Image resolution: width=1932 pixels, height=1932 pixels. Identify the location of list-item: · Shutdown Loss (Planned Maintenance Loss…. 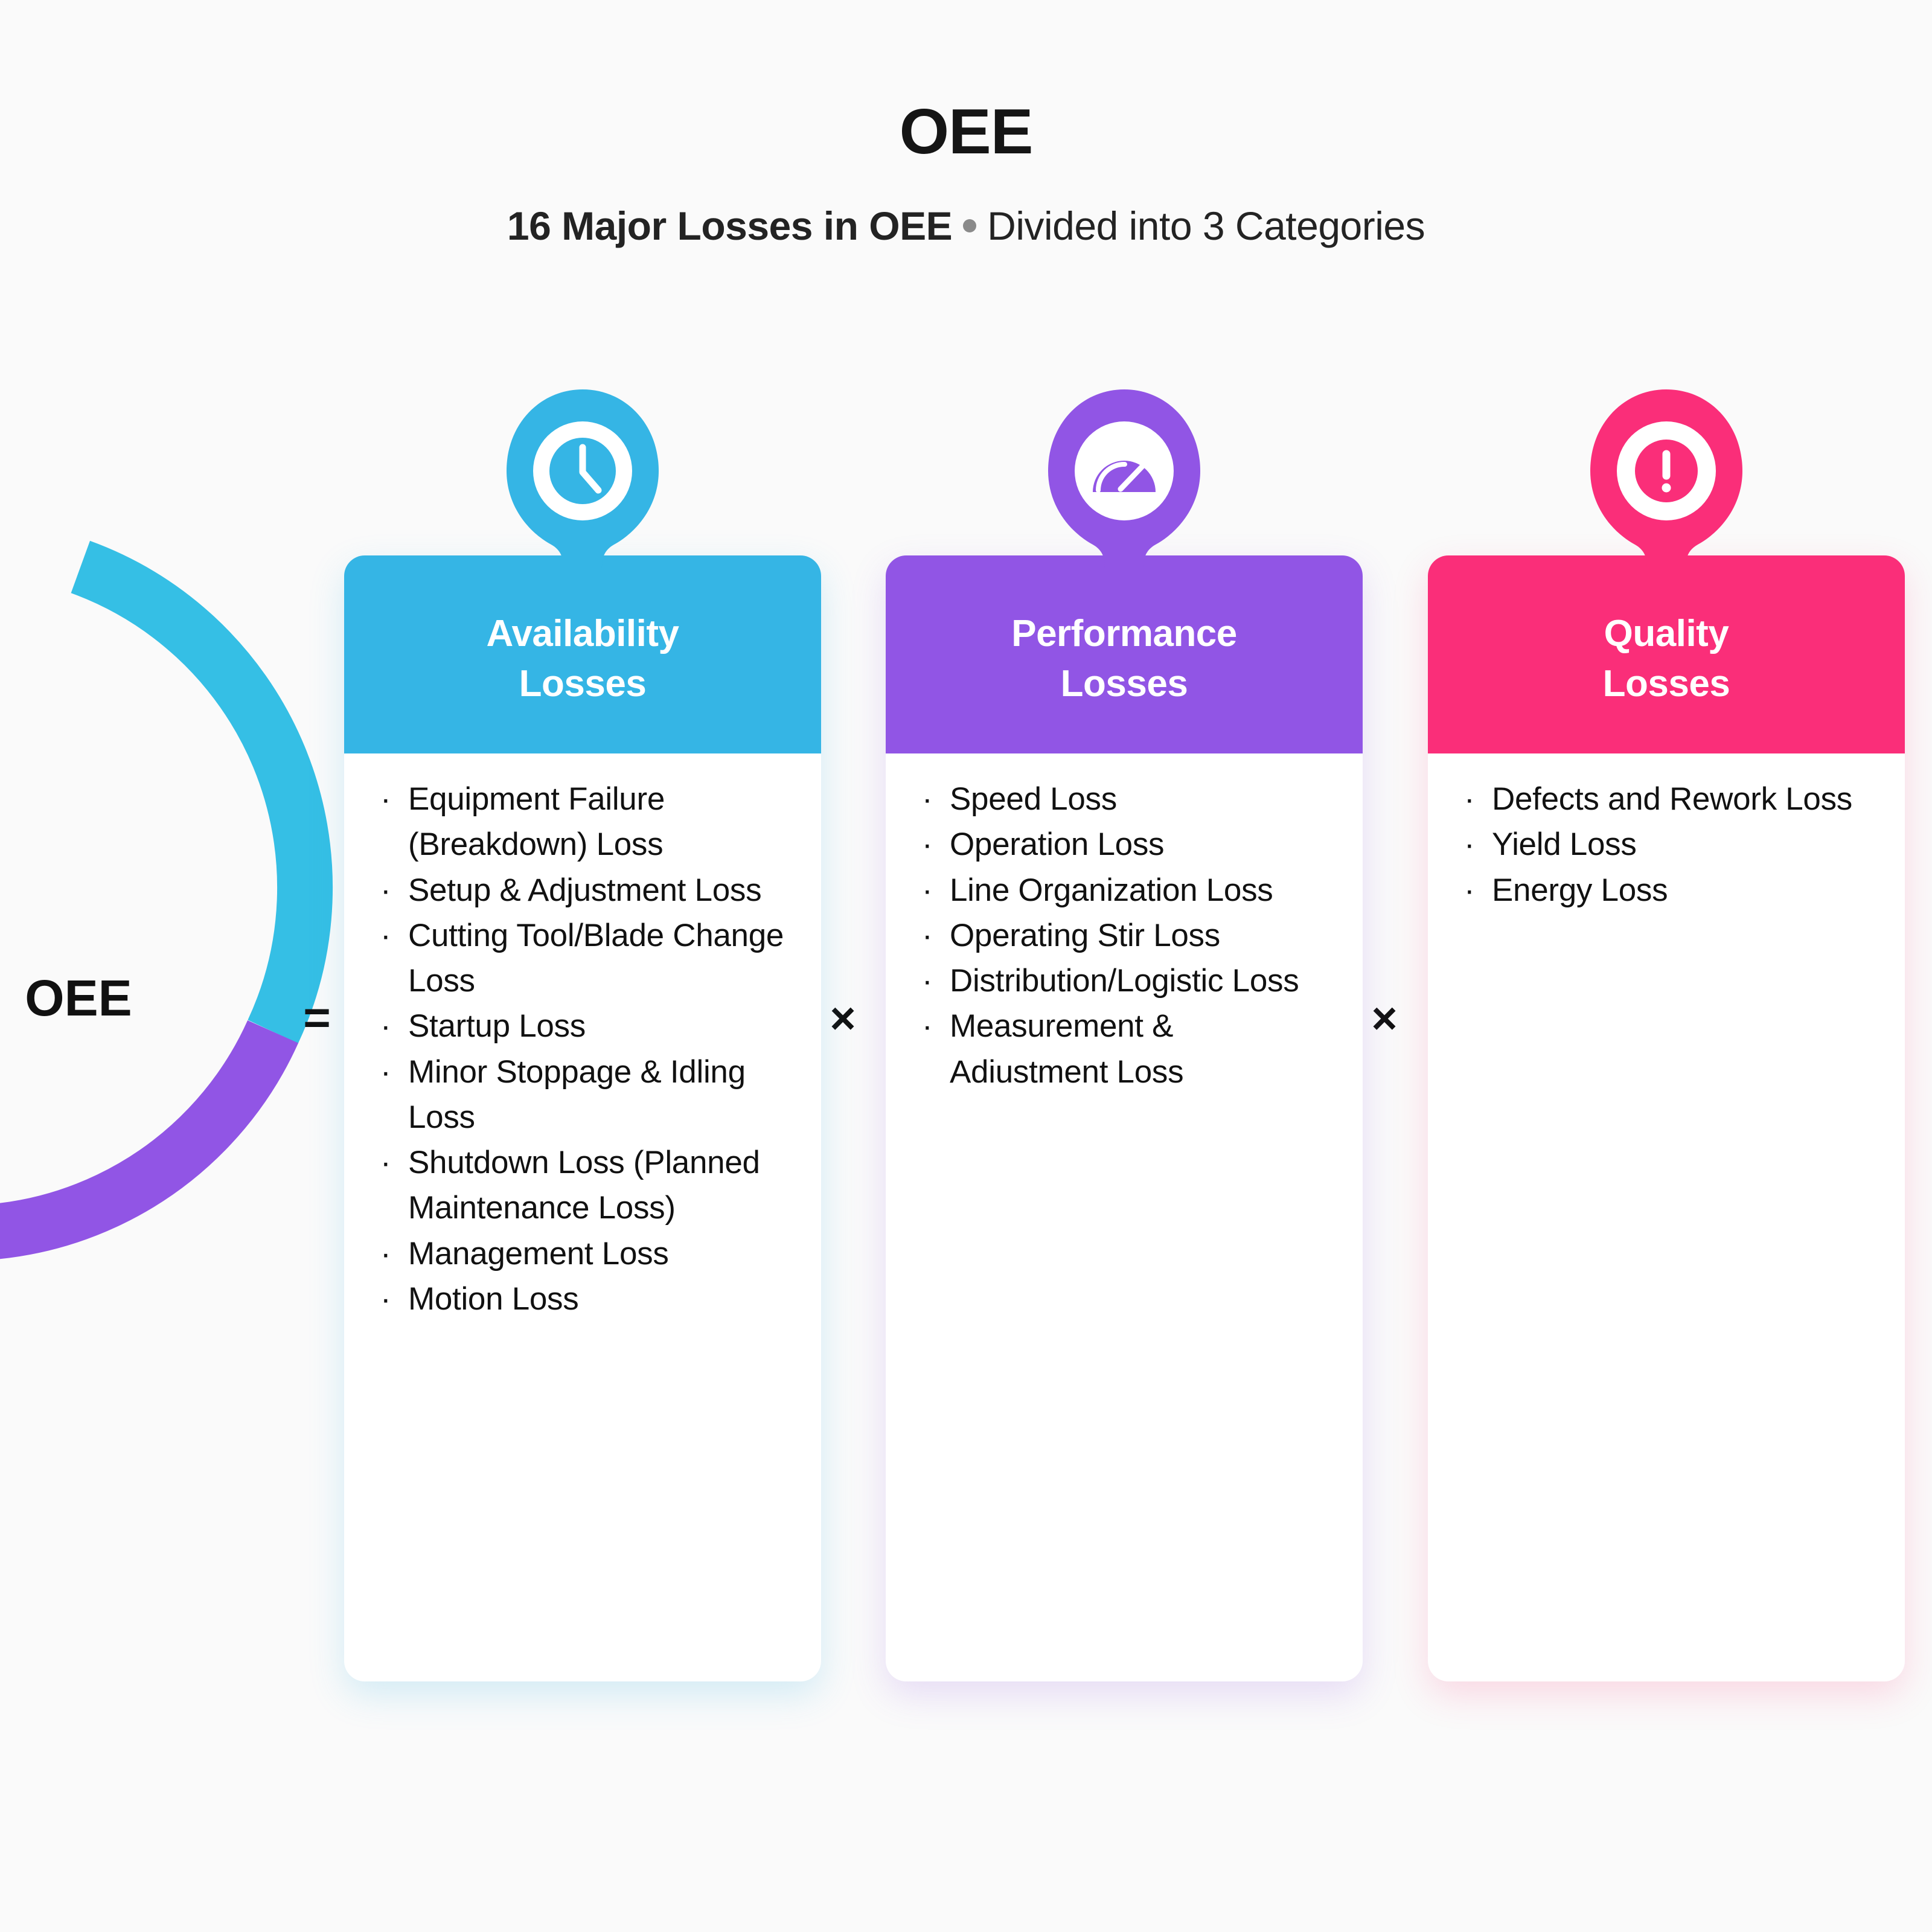
(583, 1185).